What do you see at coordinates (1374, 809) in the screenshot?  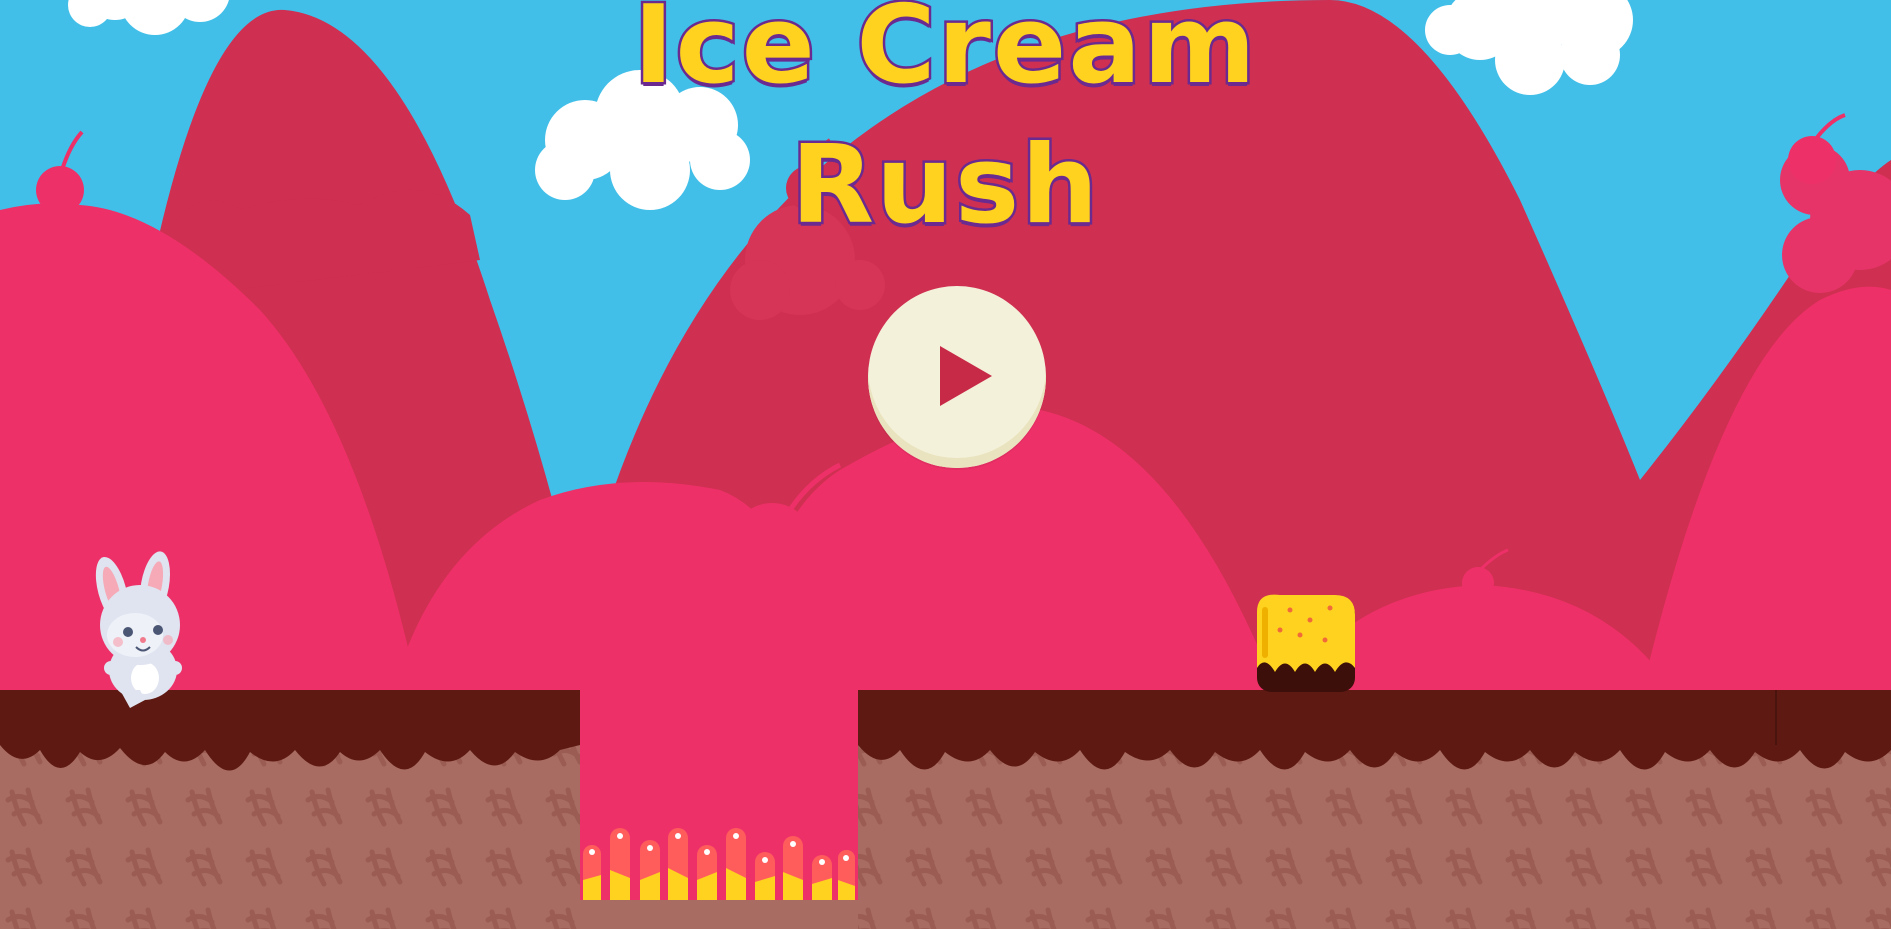 I see `ground-platform-right` at bounding box center [1374, 809].